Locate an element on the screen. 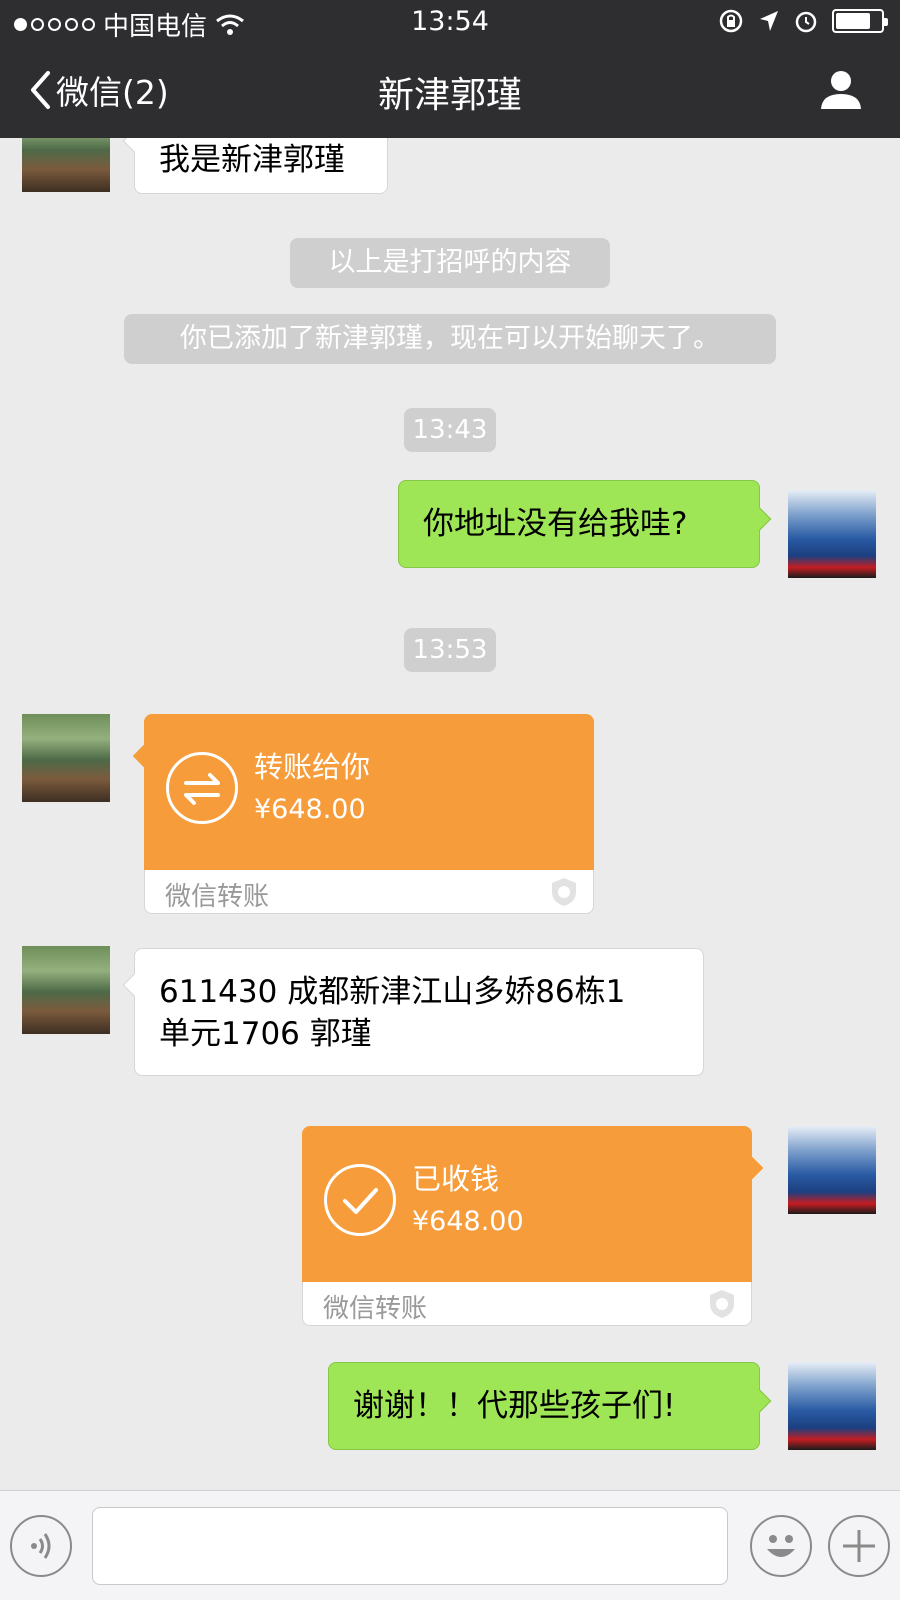  transfer-card: 已收钱 ¥648.00 微信转账 is located at coordinates (533, 1226).